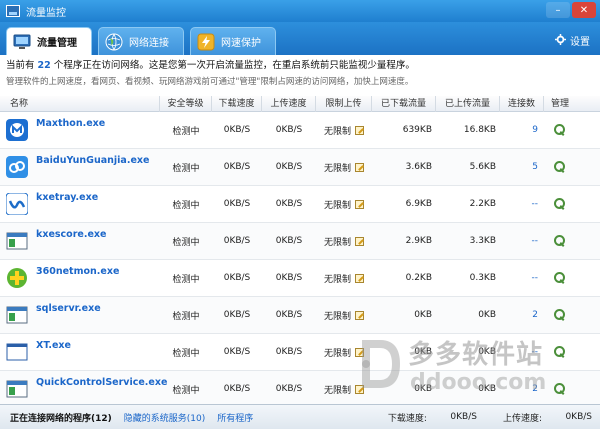  What do you see at coordinates (300, 352) in the screenshot?
I see `table-row: XT.exe 检测中 0KB/S 0KB/S 无限制 0KB 0KB --` at bounding box center [300, 352].